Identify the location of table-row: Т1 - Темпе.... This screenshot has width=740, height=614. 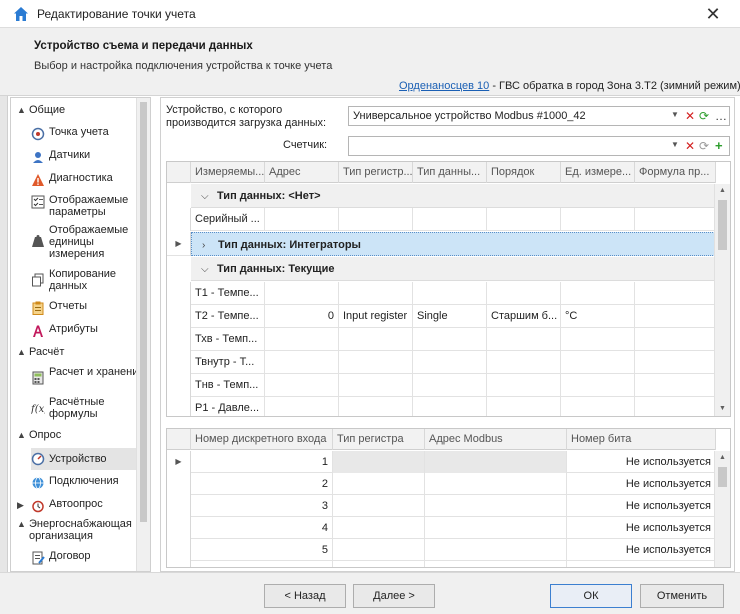
(441, 293).